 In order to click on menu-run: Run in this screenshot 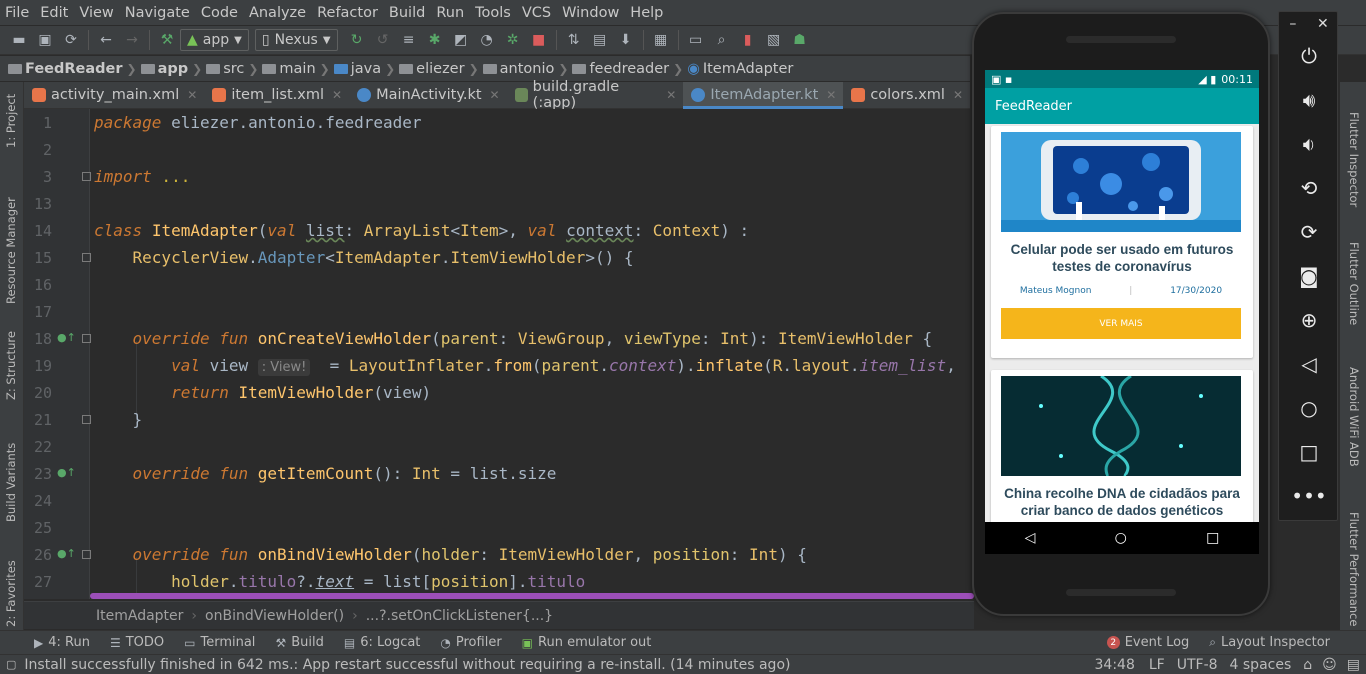, I will do `click(450, 13)`.